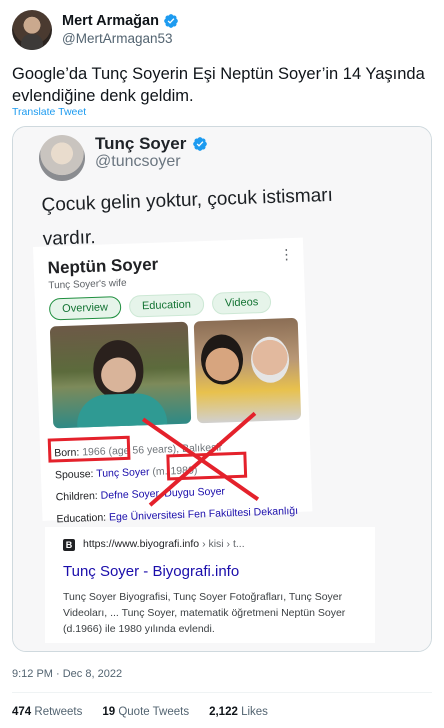 The height and width of the screenshot is (728, 444). Describe the element at coordinates (203, 514) in the screenshot. I see `fact-education-value: Ege Üniversitesi Fen Fakültesi Dekanlığı` at that location.